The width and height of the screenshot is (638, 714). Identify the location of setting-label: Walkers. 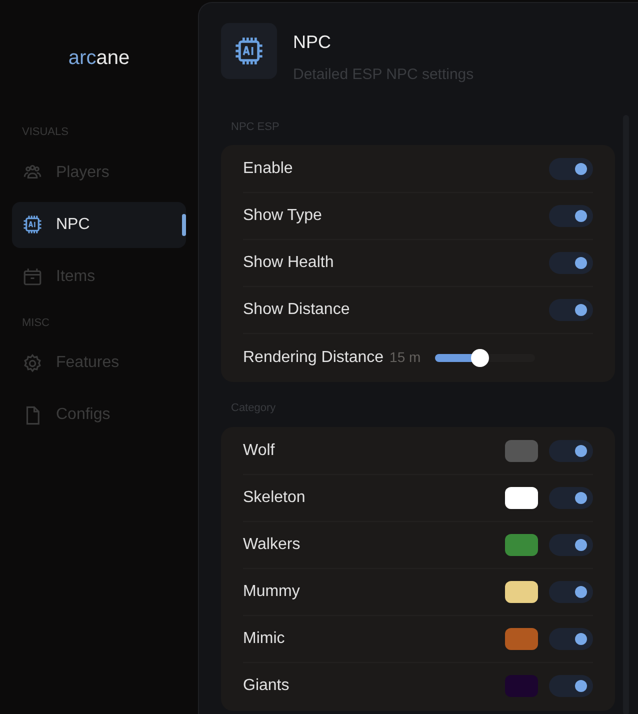
(271, 544).